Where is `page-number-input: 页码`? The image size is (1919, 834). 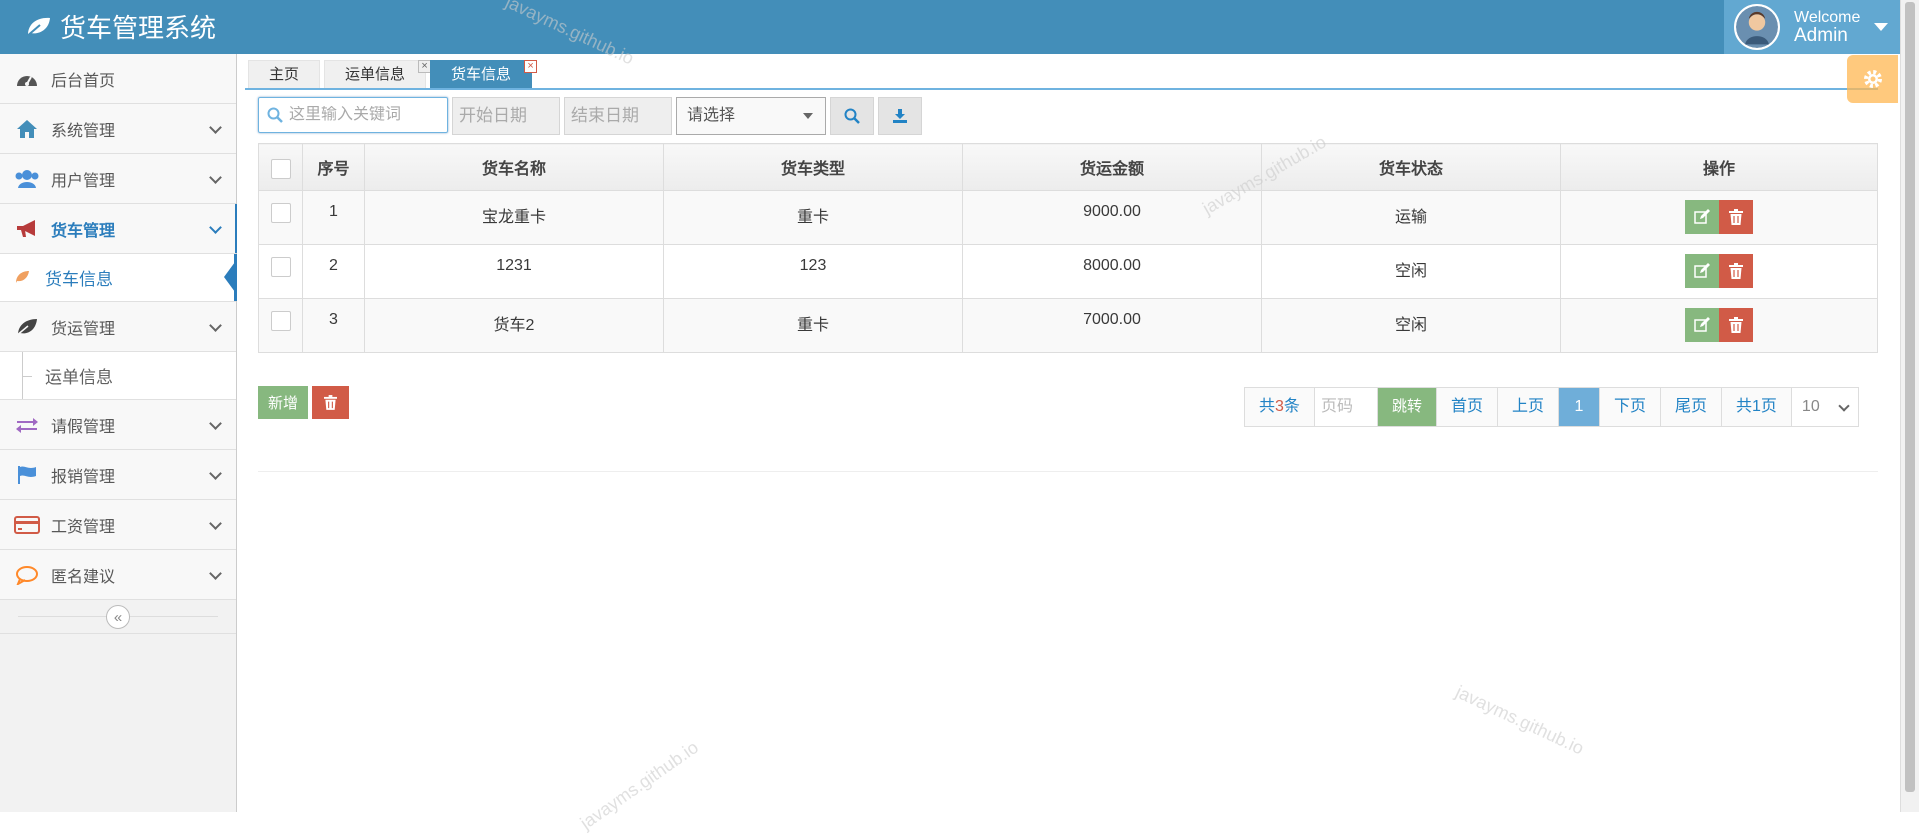
page-number-input: 页码 is located at coordinates (1345, 407).